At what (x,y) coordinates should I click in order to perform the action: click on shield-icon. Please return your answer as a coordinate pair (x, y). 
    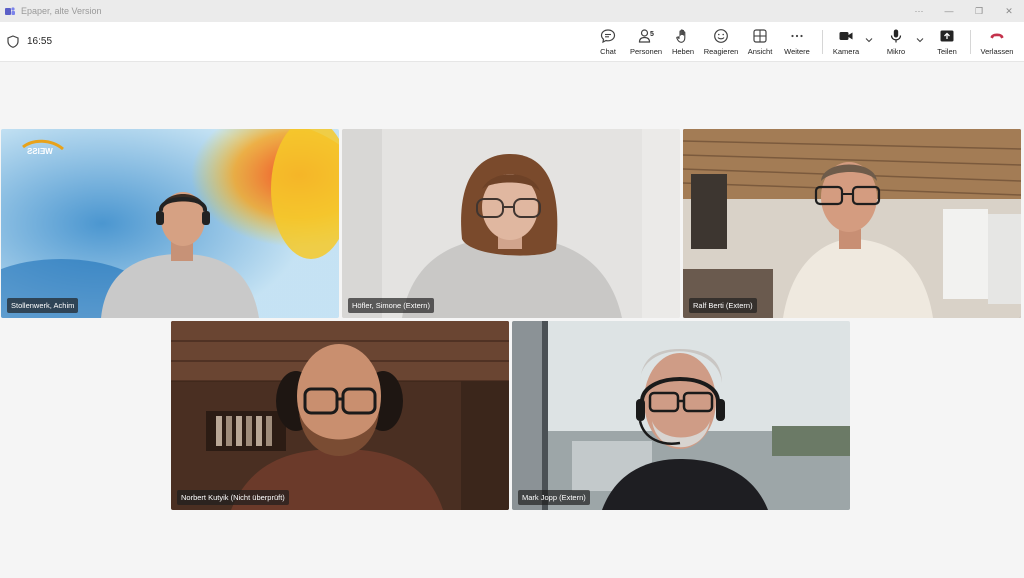
    Looking at the image, I should click on (13, 41).